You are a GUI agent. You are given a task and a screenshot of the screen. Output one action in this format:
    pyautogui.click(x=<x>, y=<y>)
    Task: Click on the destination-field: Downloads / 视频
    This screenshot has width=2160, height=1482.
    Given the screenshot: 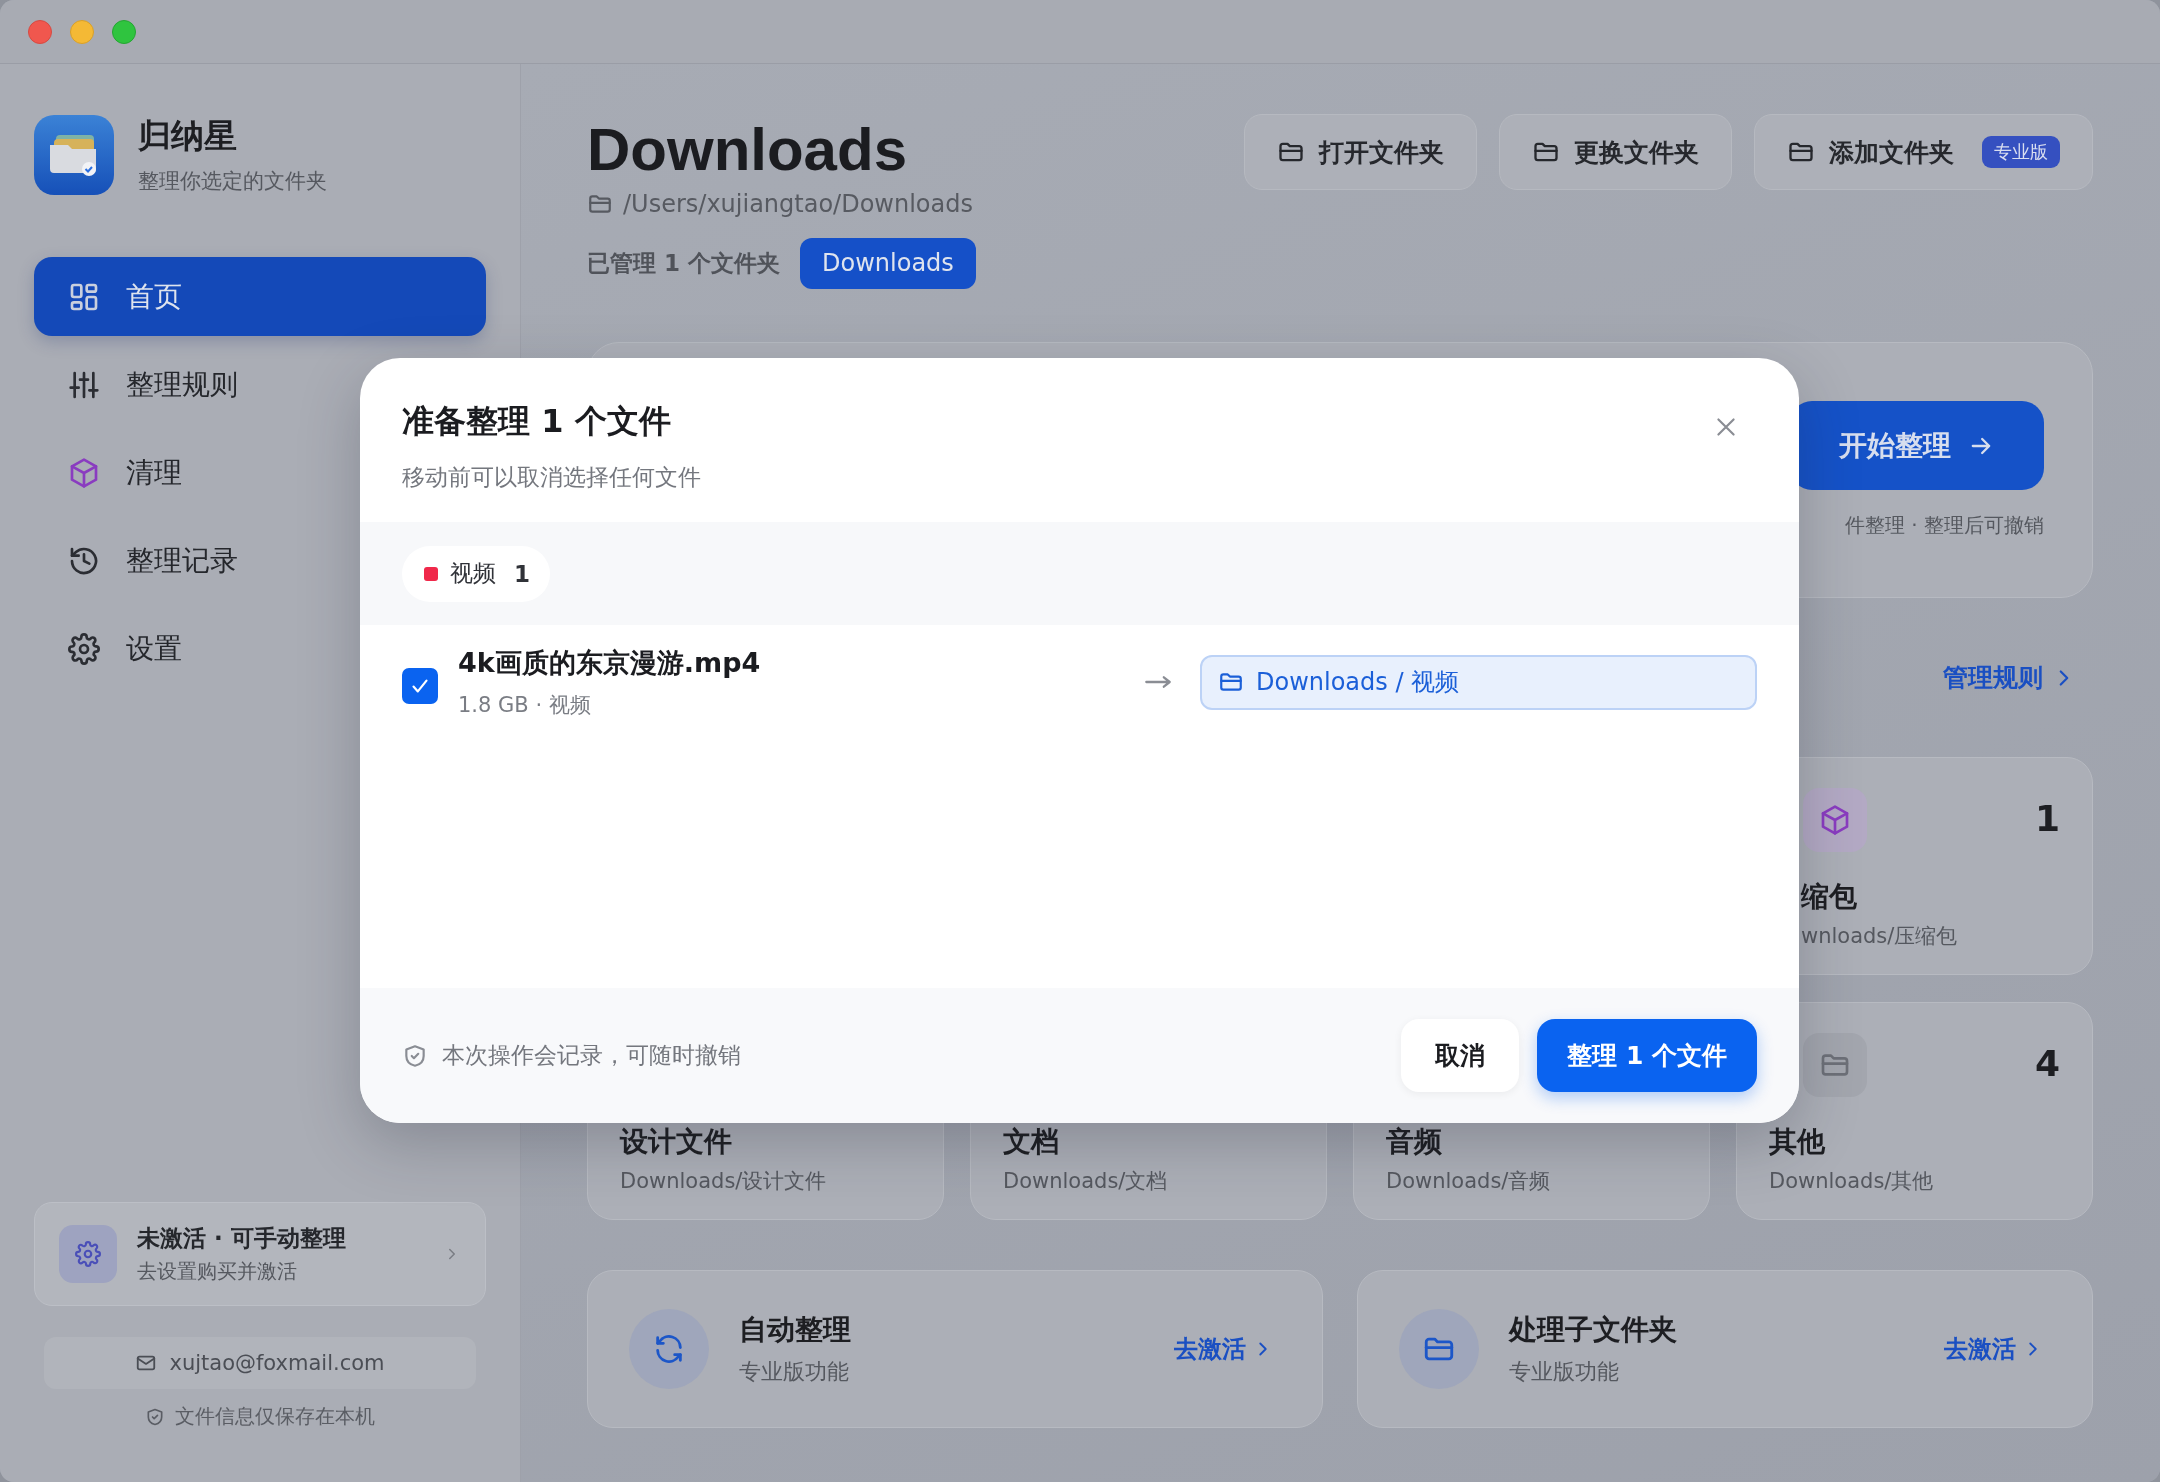 What is the action you would take?
    pyautogui.click(x=1478, y=682)
    